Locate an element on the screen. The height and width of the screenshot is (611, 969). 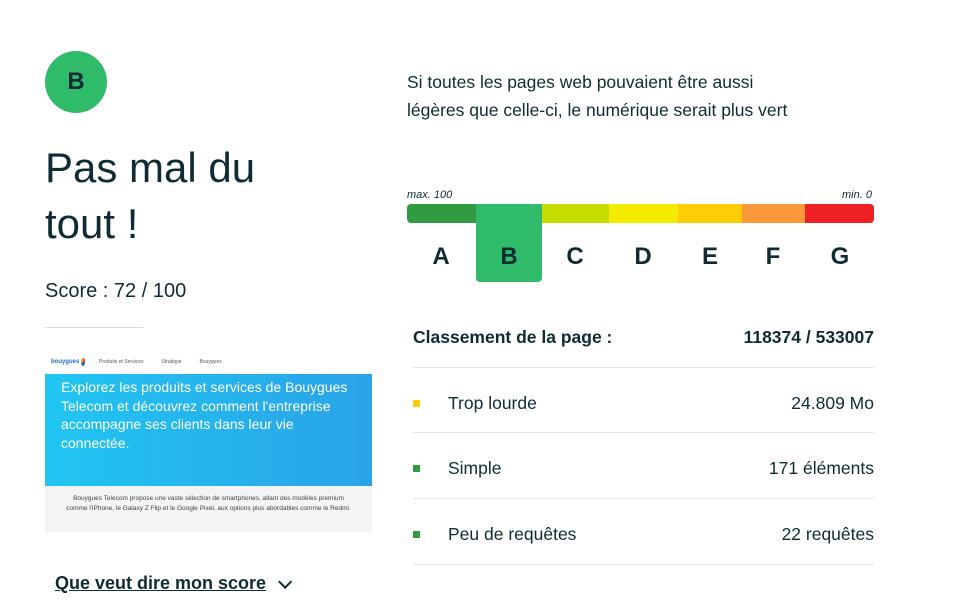
bouygues-logo: bouygues is located at coordinates (68, 362).